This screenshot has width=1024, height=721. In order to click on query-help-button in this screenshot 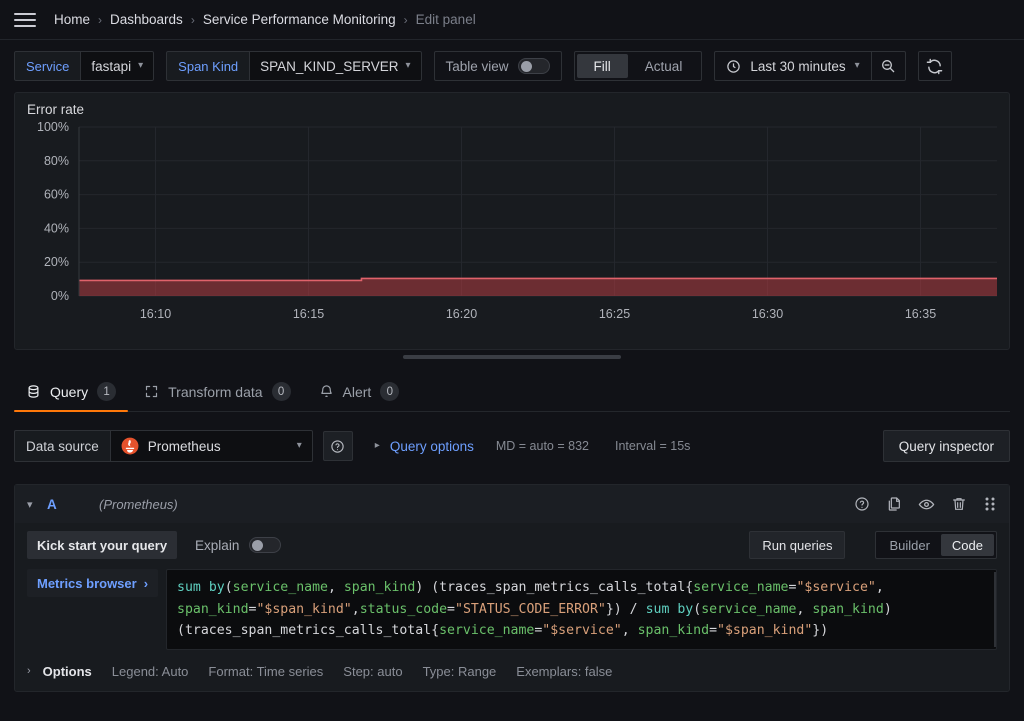, I will do `click(862, 504)`.